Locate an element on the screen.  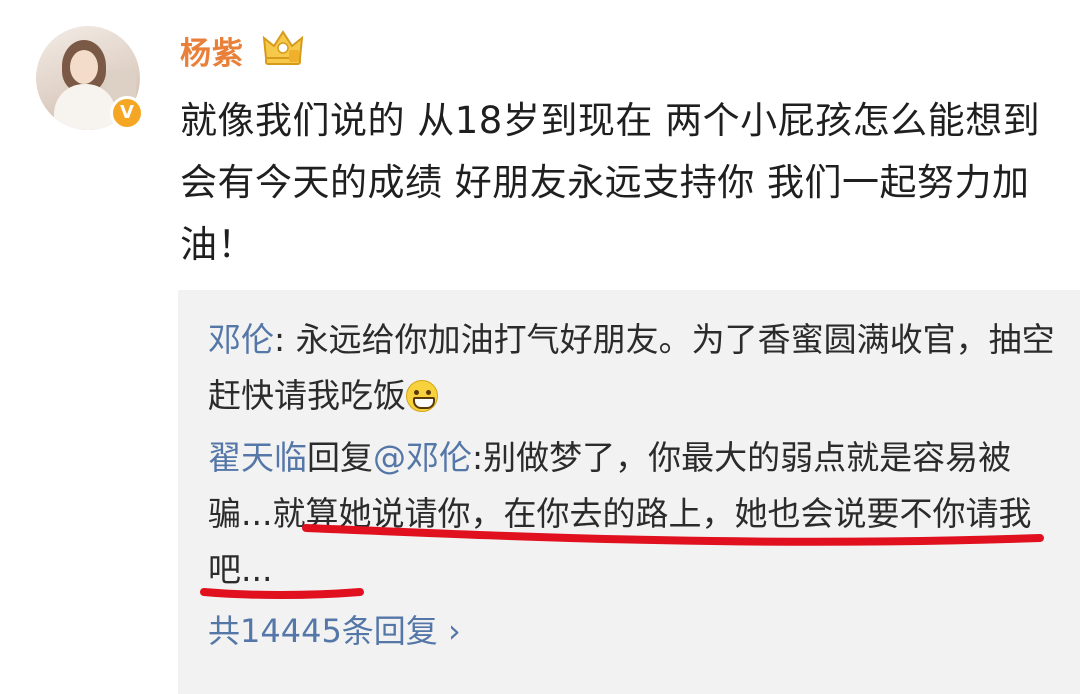
mention-link: @邓伦 is located at coordinates (422, 457).